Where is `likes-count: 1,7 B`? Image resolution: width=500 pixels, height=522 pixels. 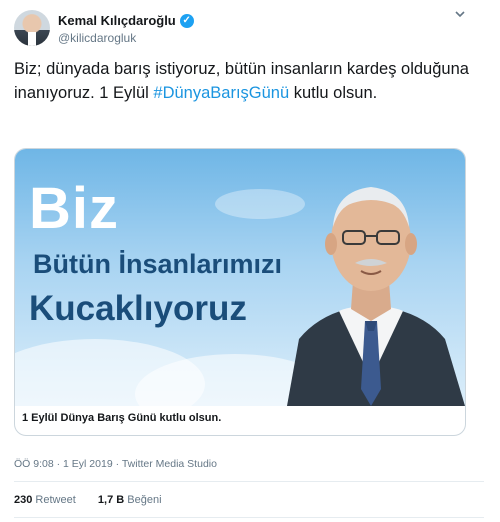 likes-count: 1,7 B is located at coordinates (111, 500).